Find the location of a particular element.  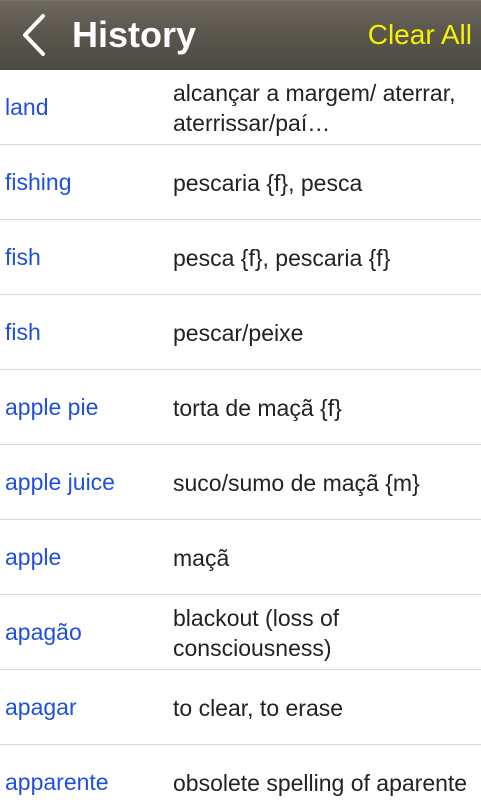

list-item-term: apparente is located at coordinates (57, 781).